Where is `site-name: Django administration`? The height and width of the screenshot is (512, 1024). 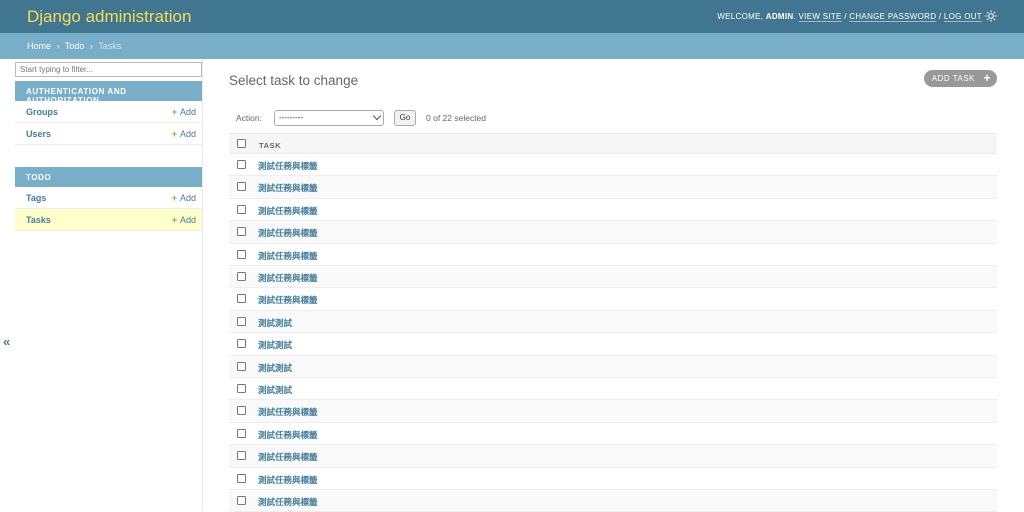
site-name: Django administration is located at coordinates (109, 17).